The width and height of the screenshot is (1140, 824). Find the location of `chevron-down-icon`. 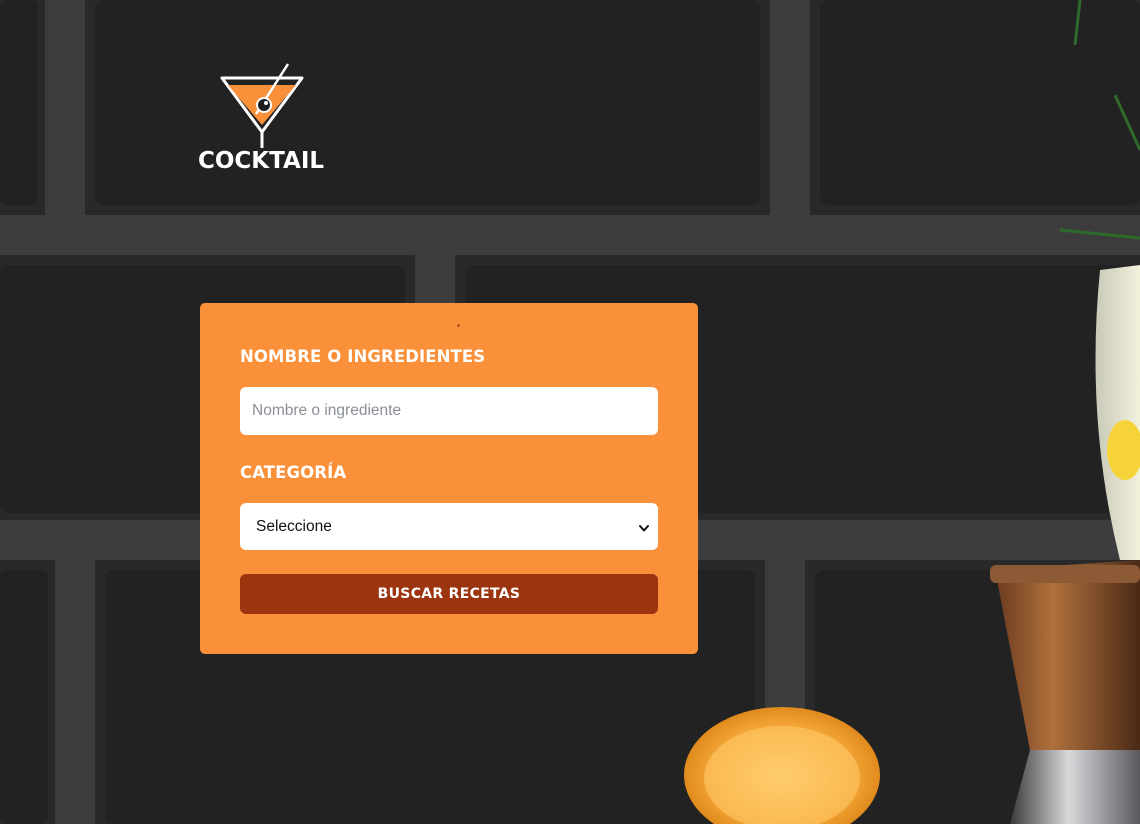

chevron-down-icon is located at coordinates (644, 527).